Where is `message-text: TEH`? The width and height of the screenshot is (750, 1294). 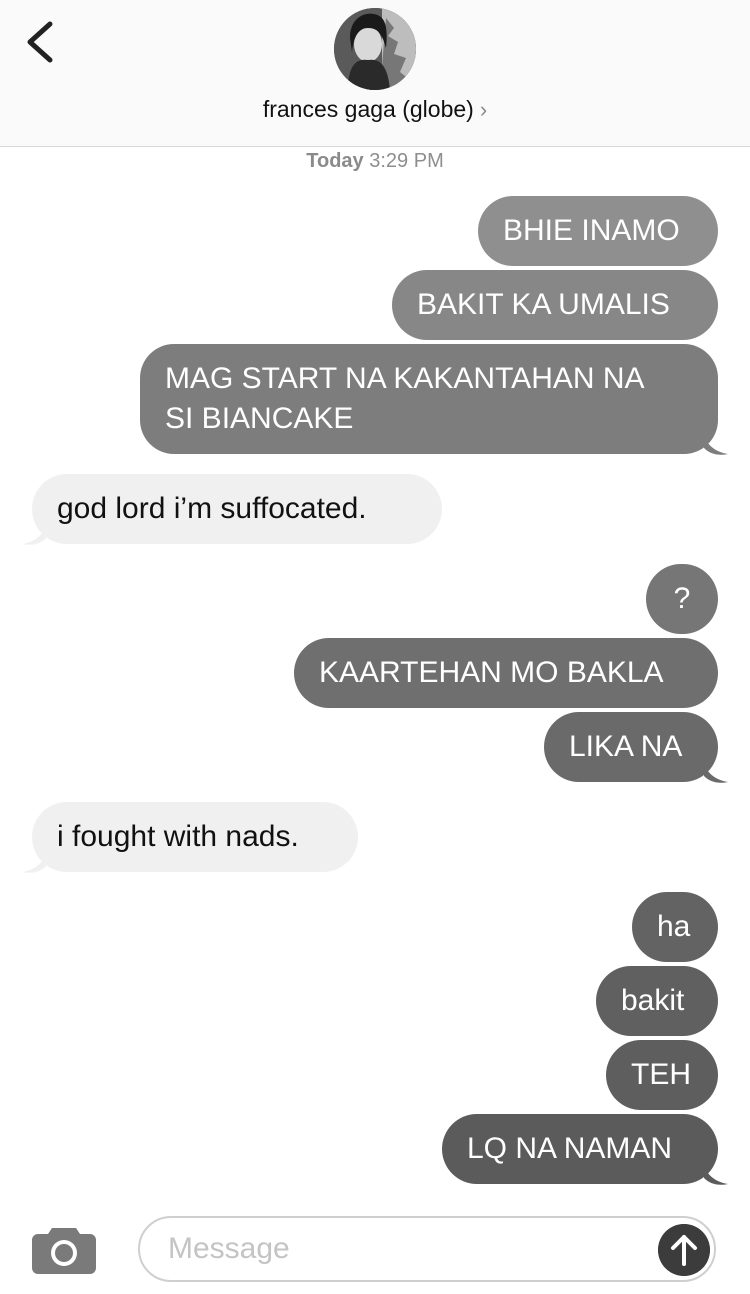
message-text: TEH is located at coordinates (661, 1074).